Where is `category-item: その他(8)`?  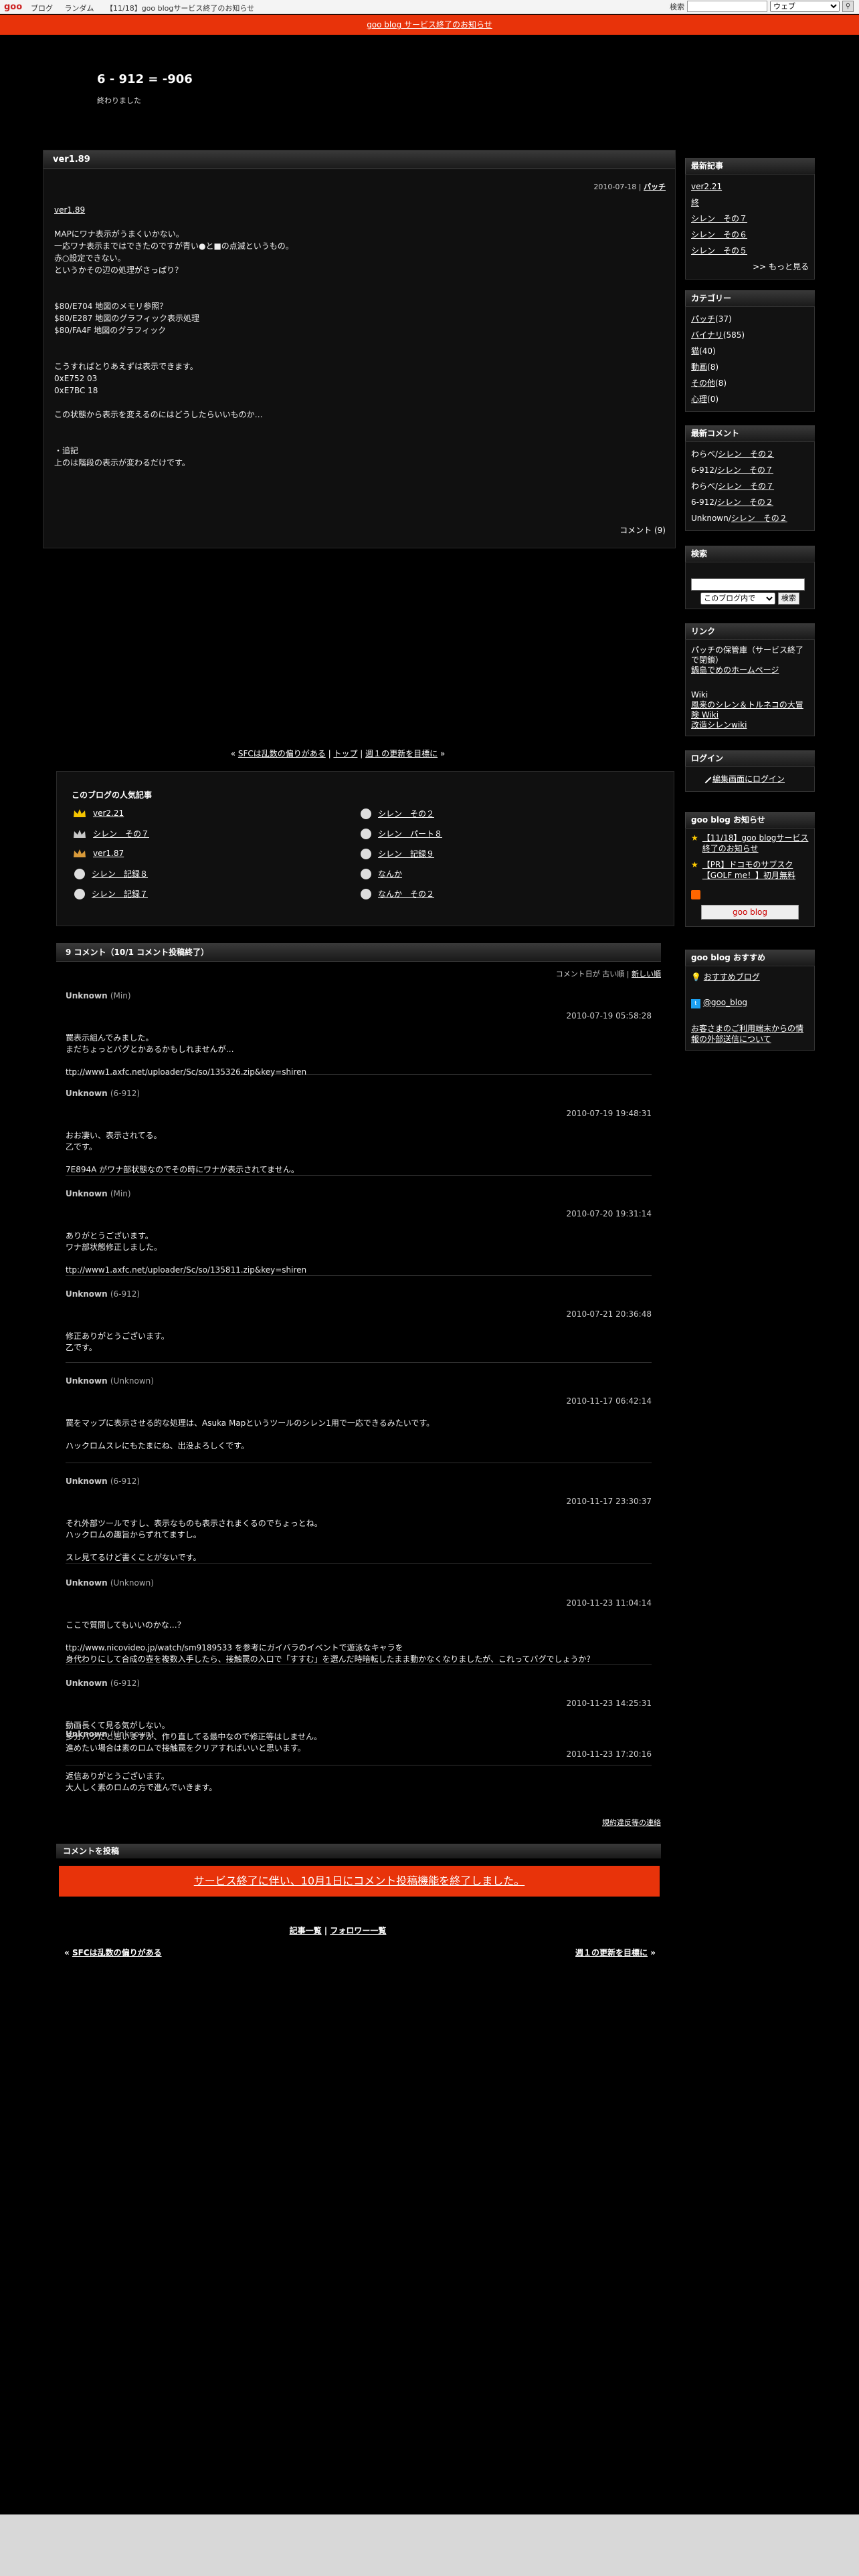
category-item: その他(8) is located at coordinates (709, 383).